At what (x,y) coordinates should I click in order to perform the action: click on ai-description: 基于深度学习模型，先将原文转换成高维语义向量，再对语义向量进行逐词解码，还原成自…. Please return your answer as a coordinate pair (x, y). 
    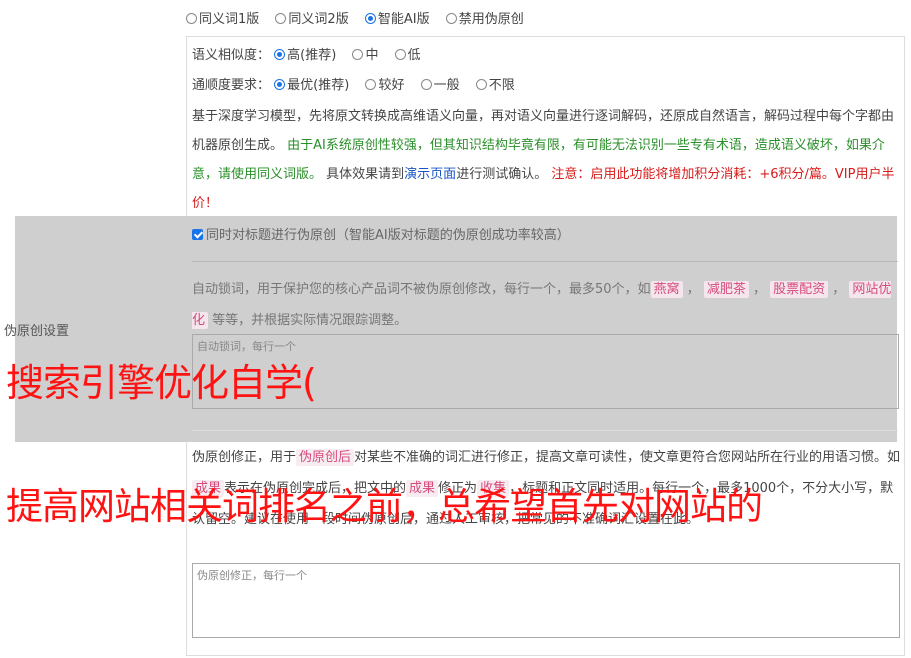
    Looking at the image, I should click on (543, 160).